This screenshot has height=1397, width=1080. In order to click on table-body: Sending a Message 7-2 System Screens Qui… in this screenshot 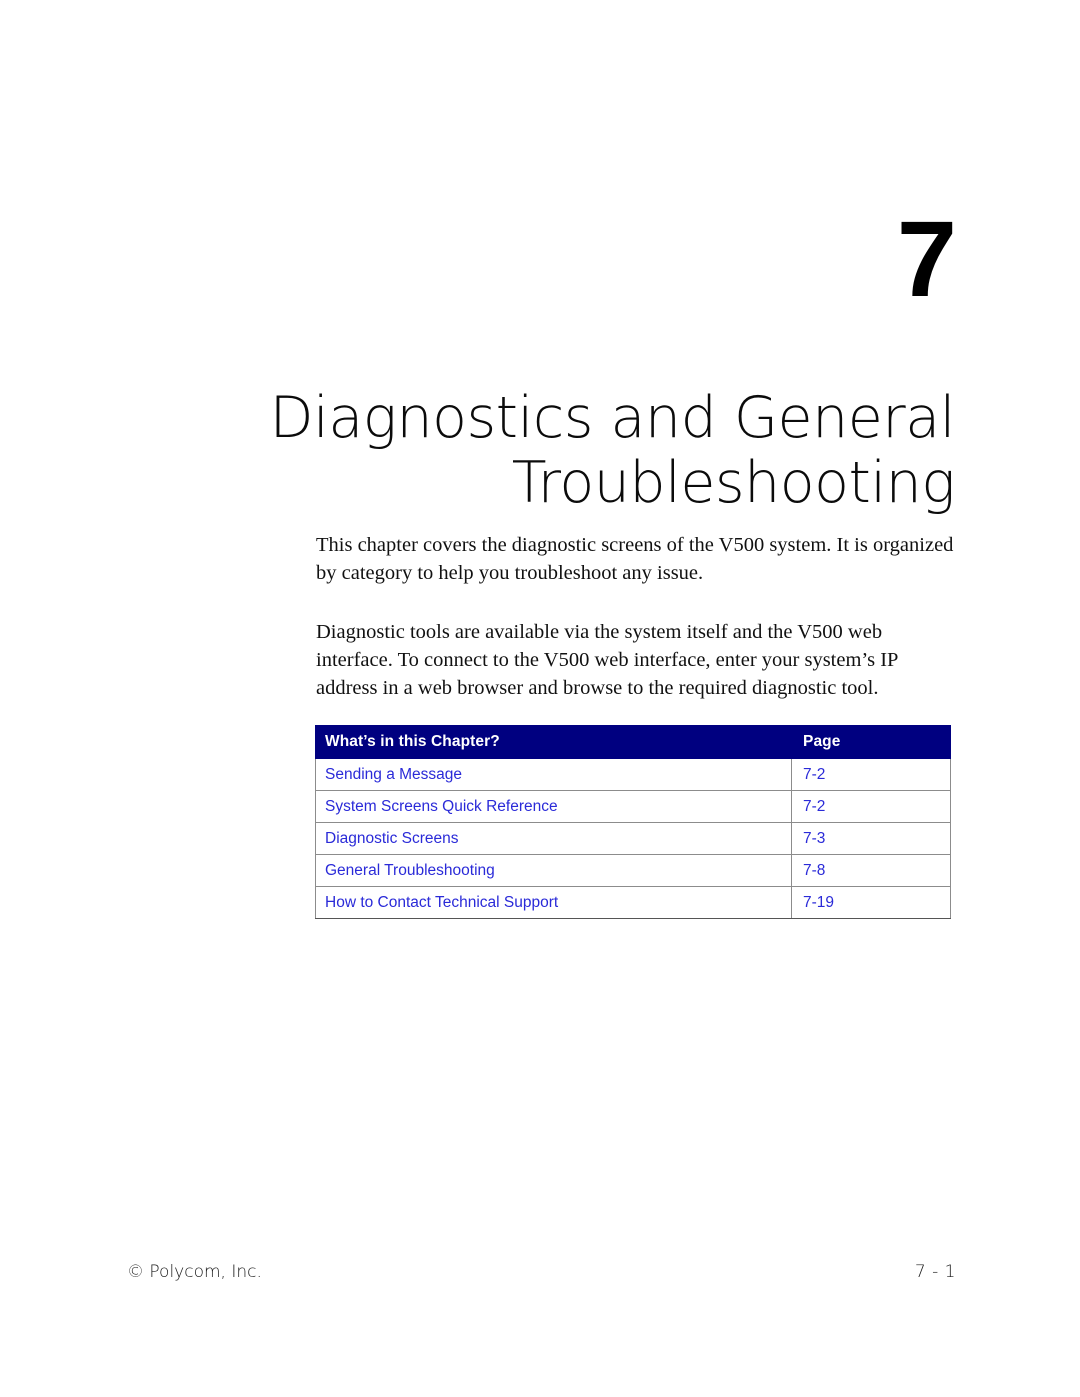, I will do `click(633, 838)`.